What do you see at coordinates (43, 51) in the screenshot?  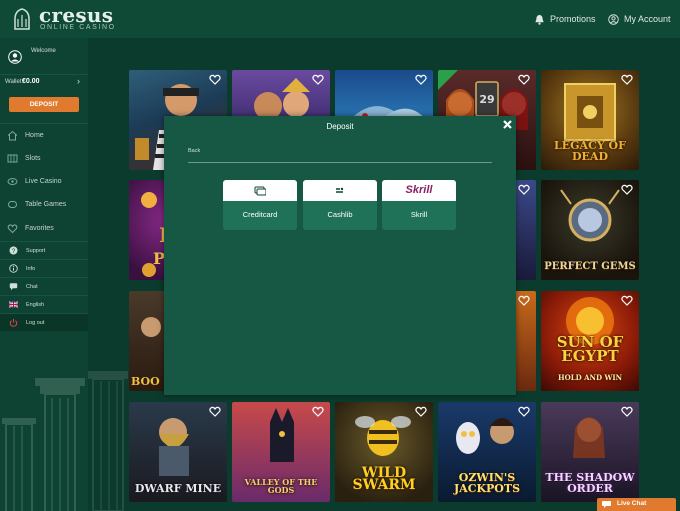 I see `welcome-text: Welcome` at bounding box center [43, 51].